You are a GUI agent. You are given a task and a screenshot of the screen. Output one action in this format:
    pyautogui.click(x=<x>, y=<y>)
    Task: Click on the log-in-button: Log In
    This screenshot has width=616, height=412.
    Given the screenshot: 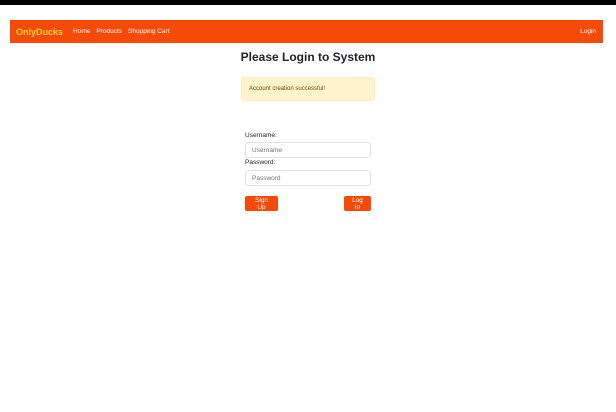 What is the action you would take?
    pyautogui.click(x=357, y=203)
    